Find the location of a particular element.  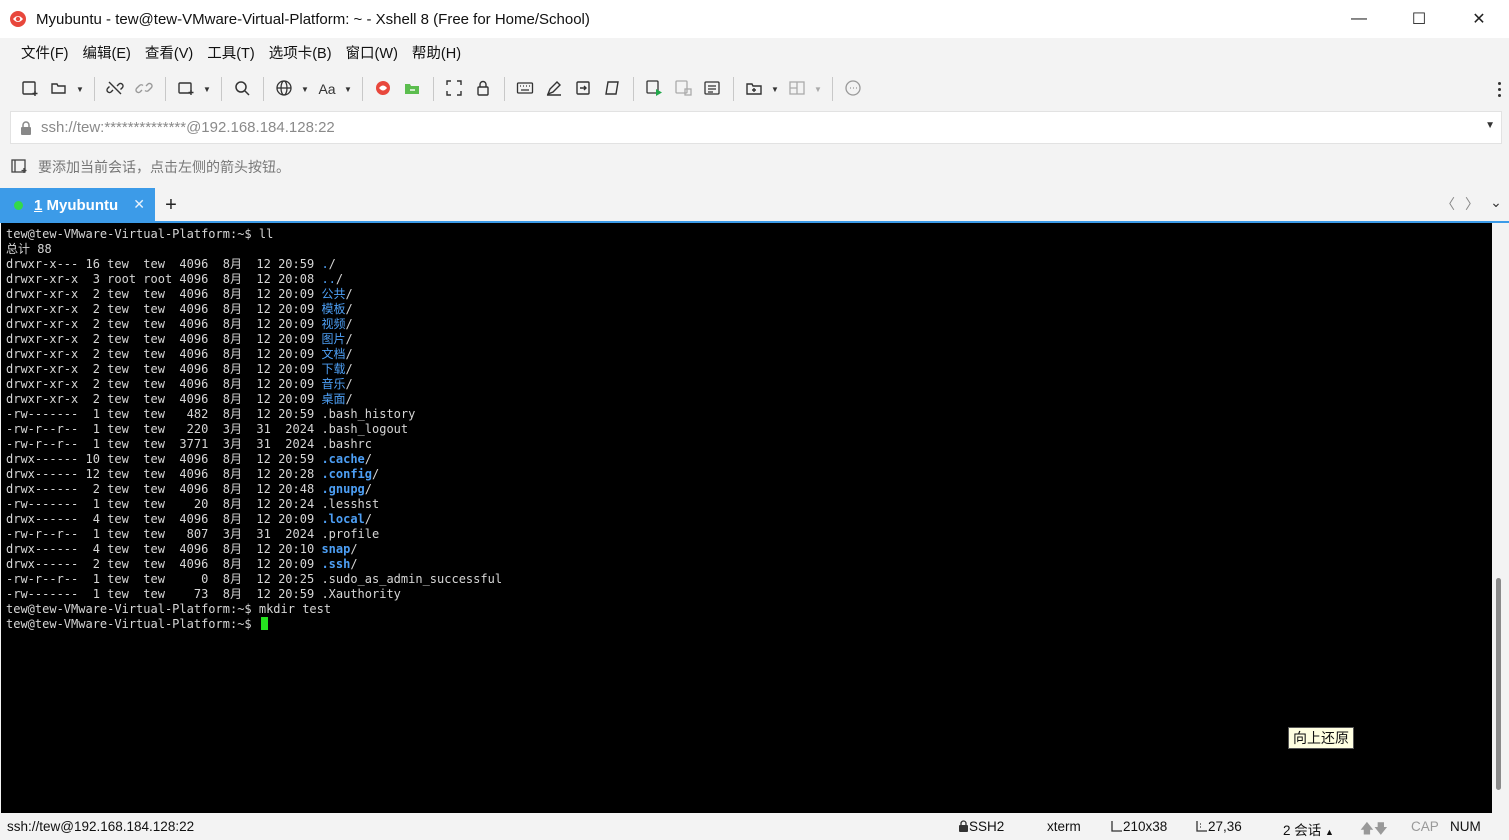

connected-status-icon is located at coordinates (18, 205).